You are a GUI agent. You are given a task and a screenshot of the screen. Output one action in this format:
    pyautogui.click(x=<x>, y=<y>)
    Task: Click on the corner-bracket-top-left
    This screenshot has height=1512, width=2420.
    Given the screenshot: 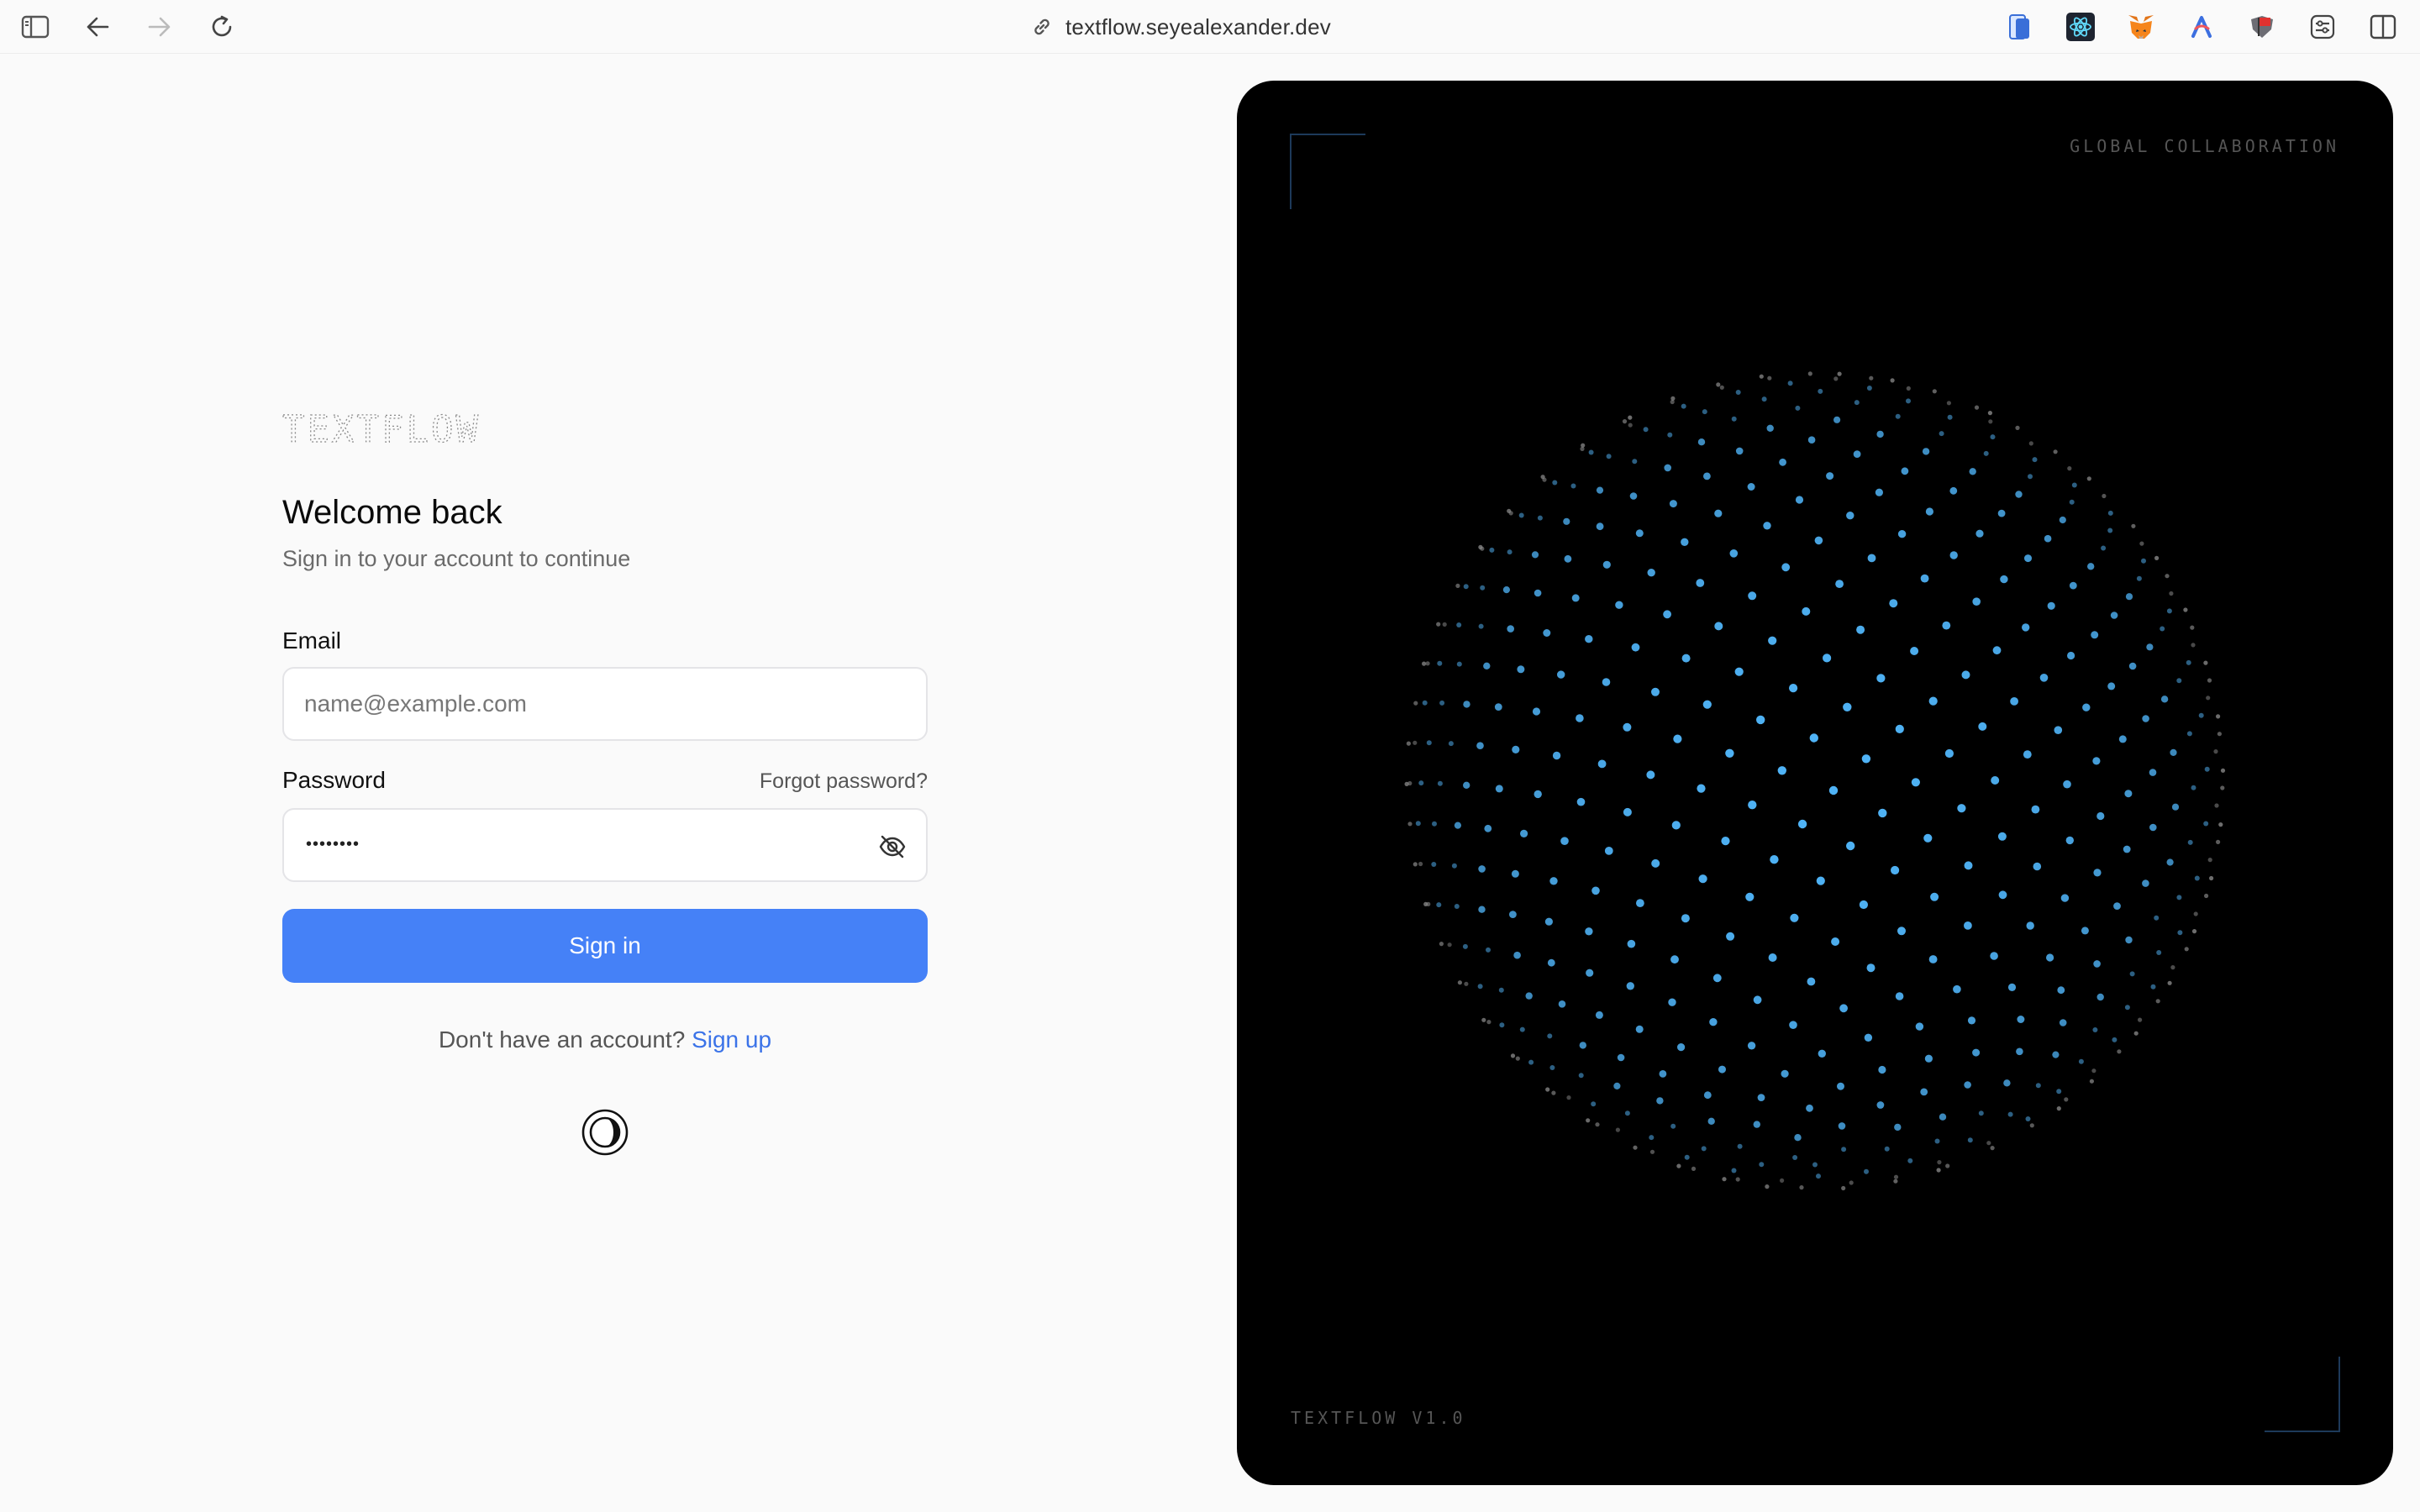 What is the action you would take?
    pyautogui.click(x=1327, y=171)
    